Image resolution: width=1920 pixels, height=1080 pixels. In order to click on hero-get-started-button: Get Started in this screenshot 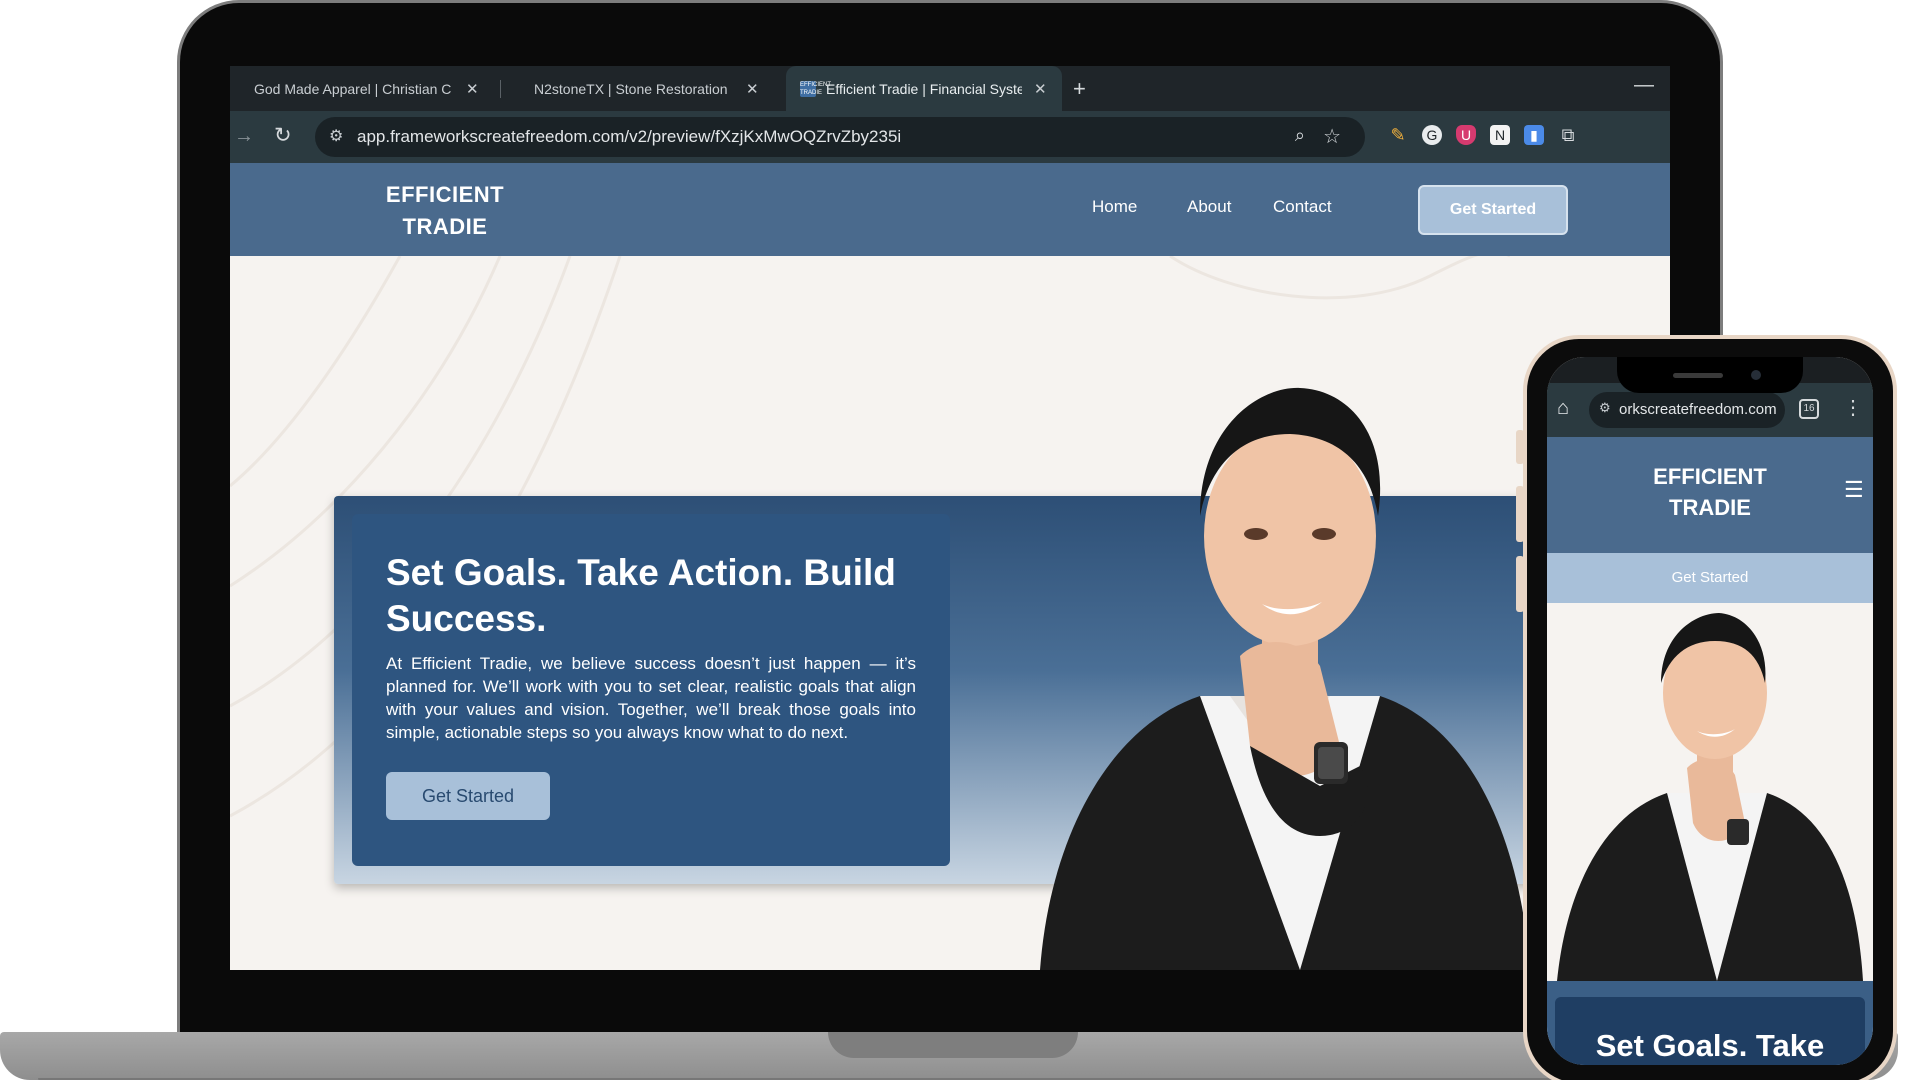, I will do `click(468, 796)`.